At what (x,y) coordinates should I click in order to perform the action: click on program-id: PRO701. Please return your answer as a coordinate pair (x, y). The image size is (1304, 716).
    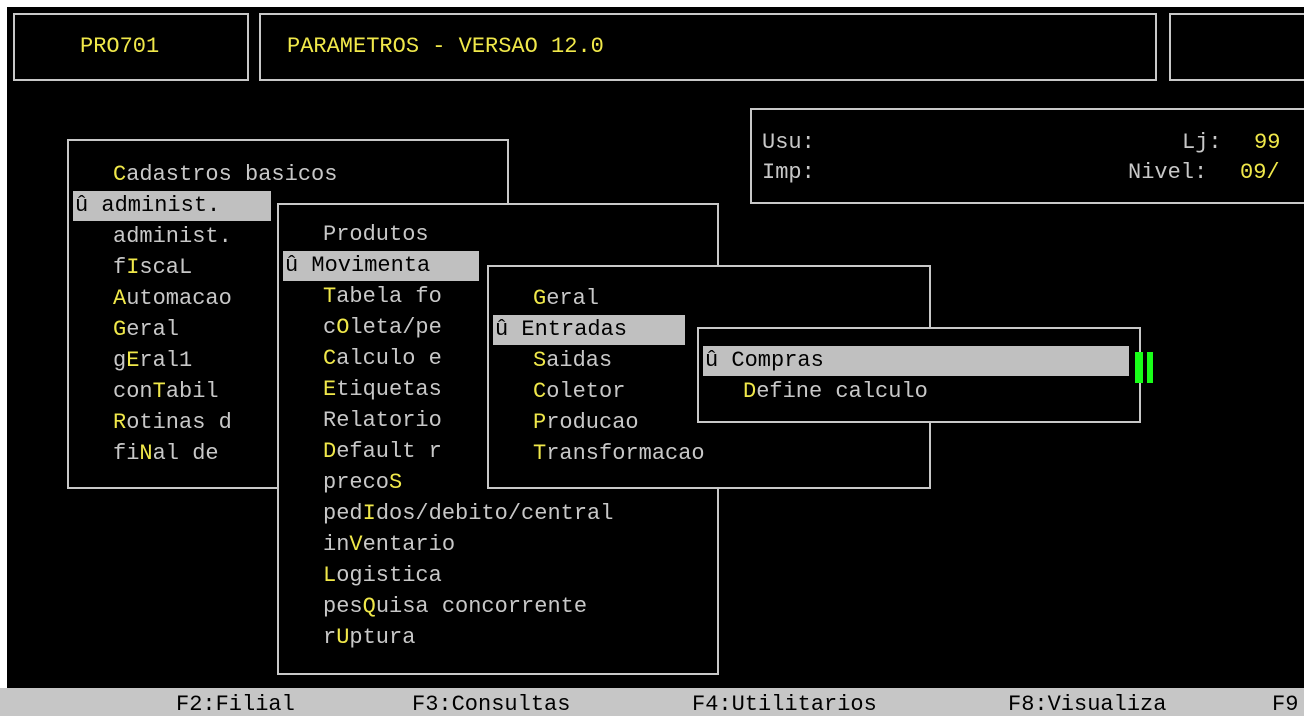
    Looking at the image, I should click on (120, 46).